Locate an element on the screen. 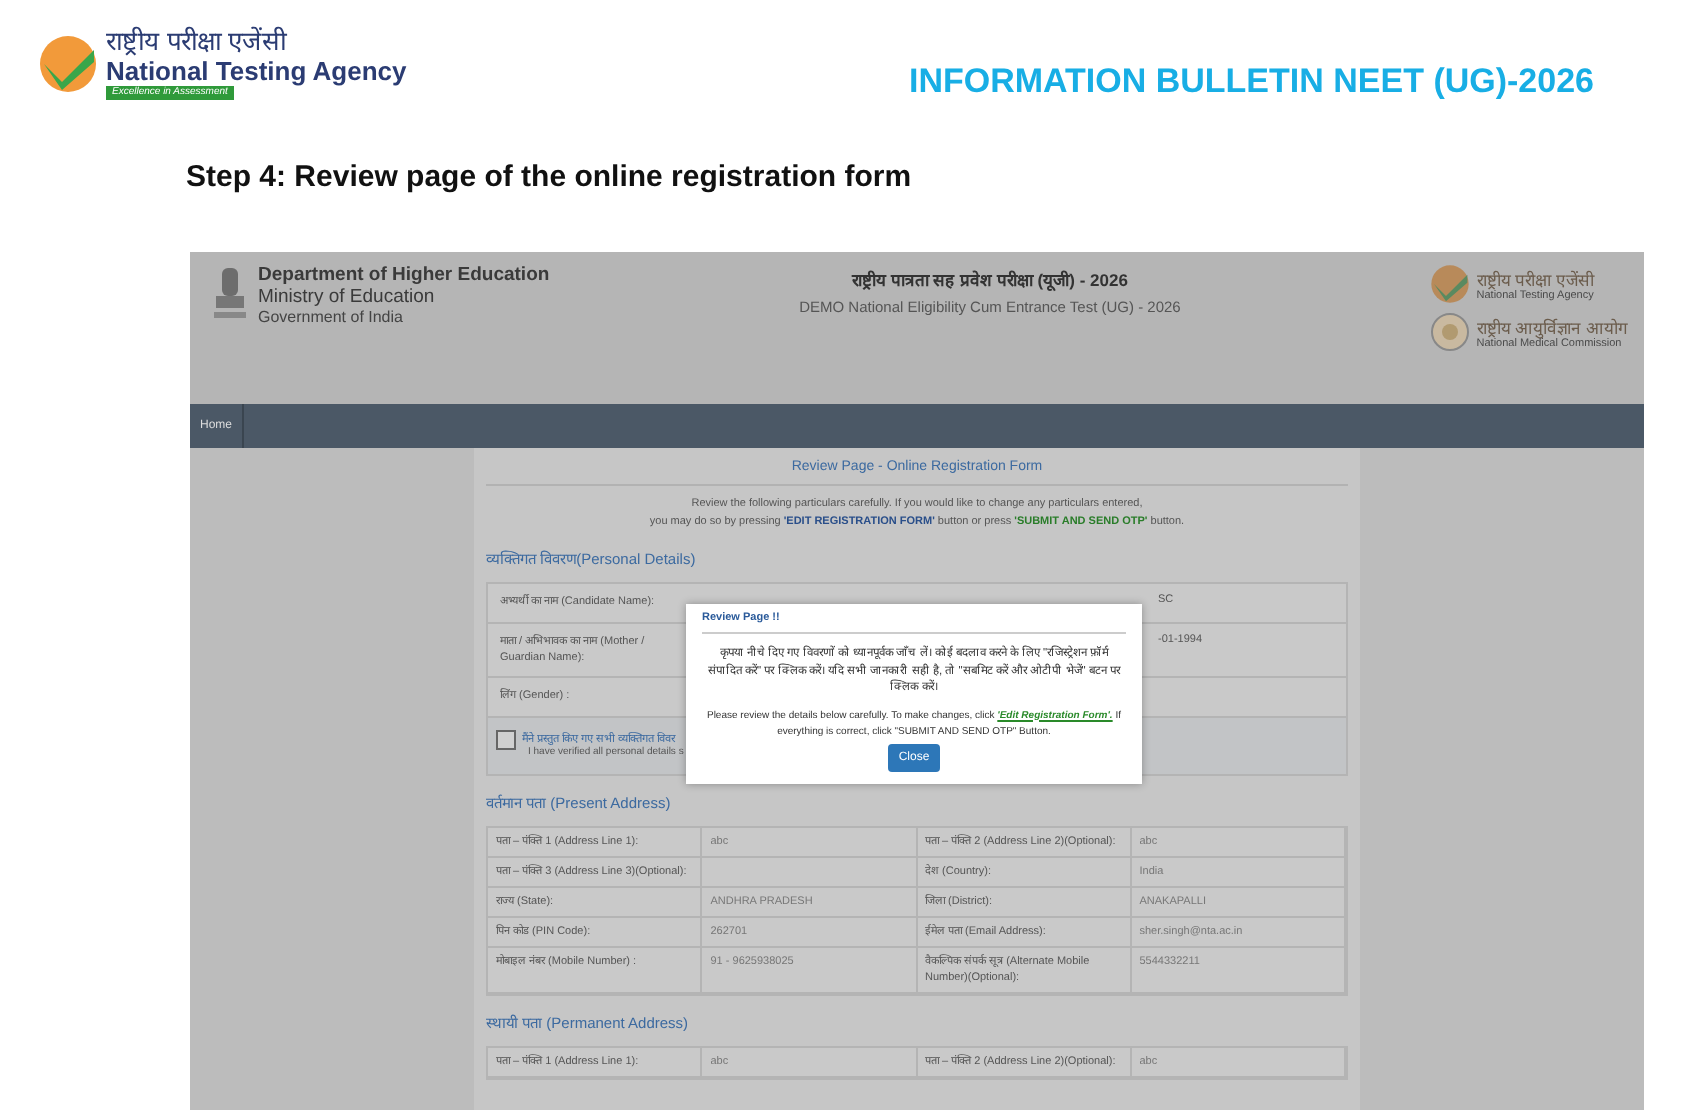 This screenshot has height=1110, width=1694. declaration-checkbox is located at coordinates (506, 740).